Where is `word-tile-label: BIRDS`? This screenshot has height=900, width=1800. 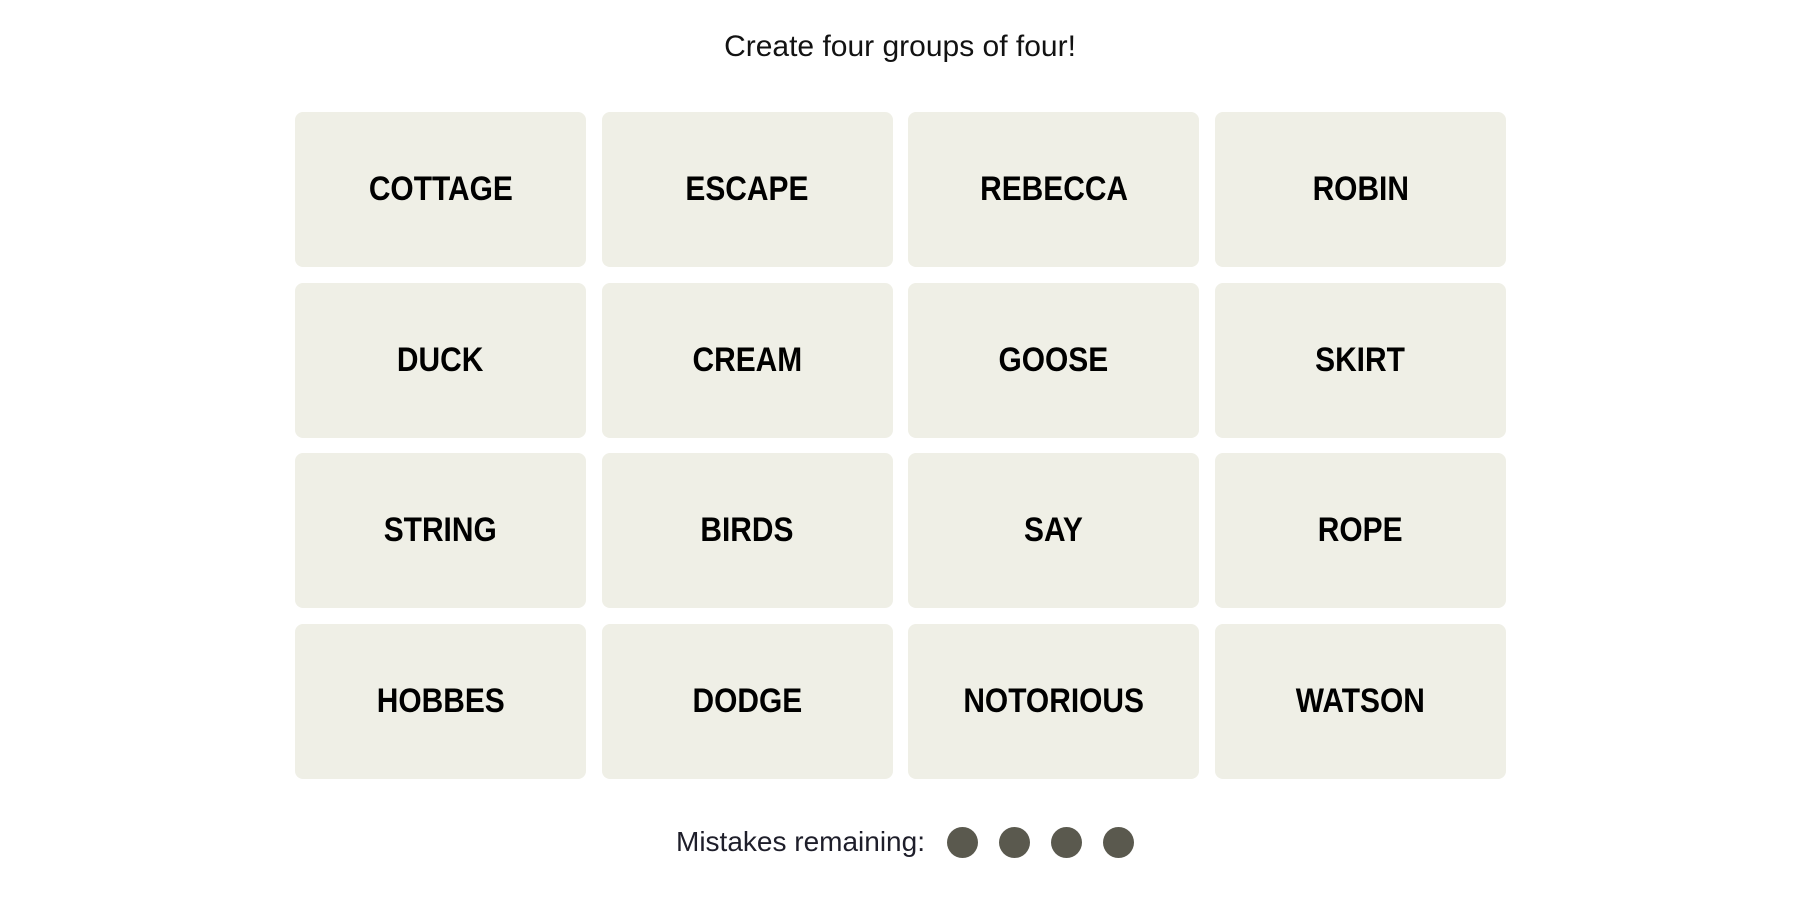
word-tile-label: BIRDS is located at coordinates (747, 530).